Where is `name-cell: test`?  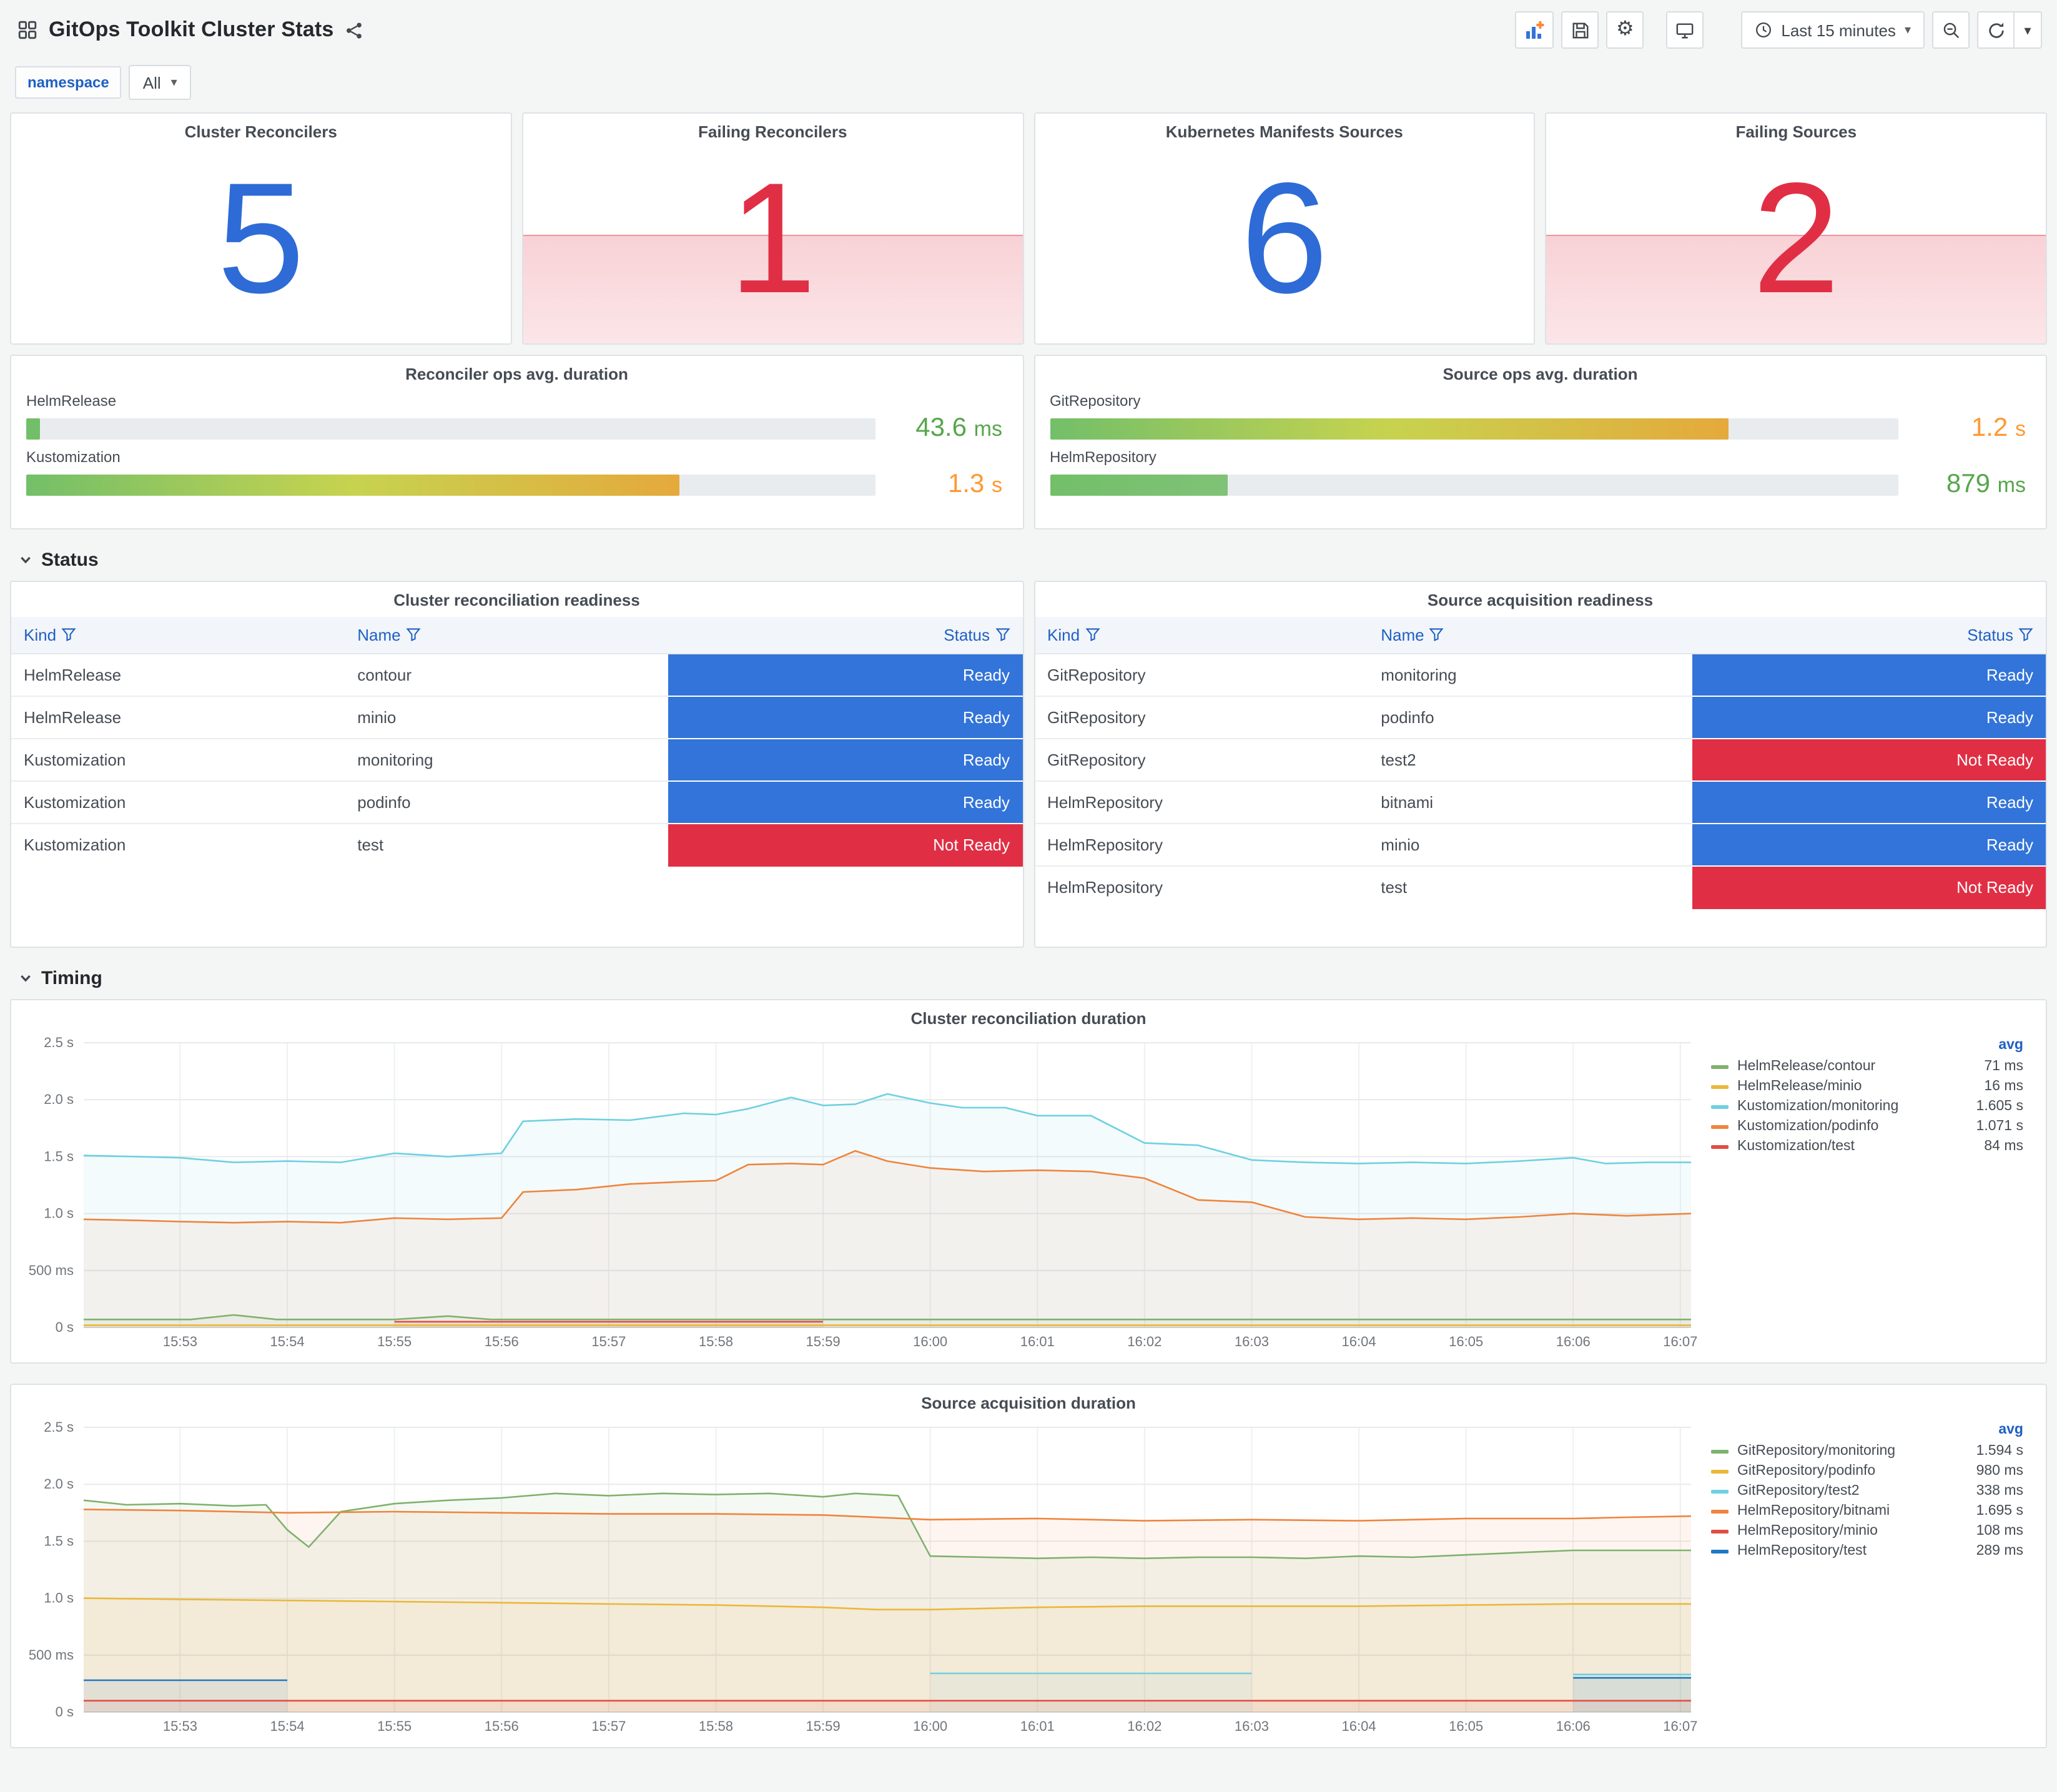
name-cell: test is located at coordinates (507, 844).